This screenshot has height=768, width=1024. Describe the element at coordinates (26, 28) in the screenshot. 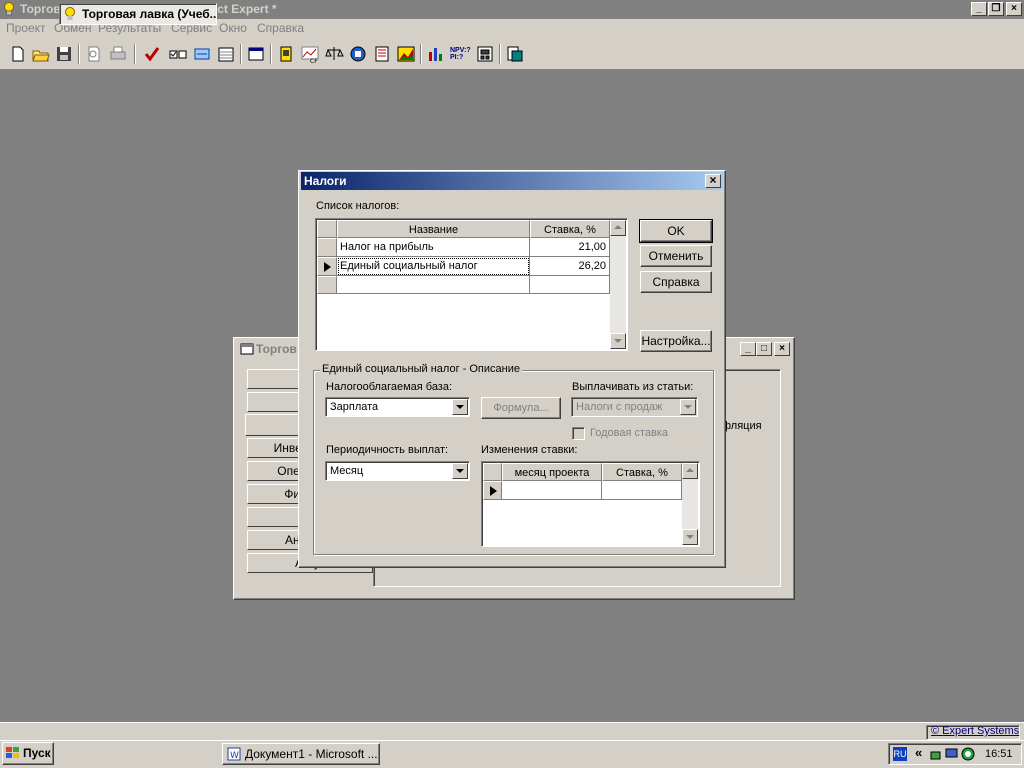

I see `menu-project: Проект` at that location.